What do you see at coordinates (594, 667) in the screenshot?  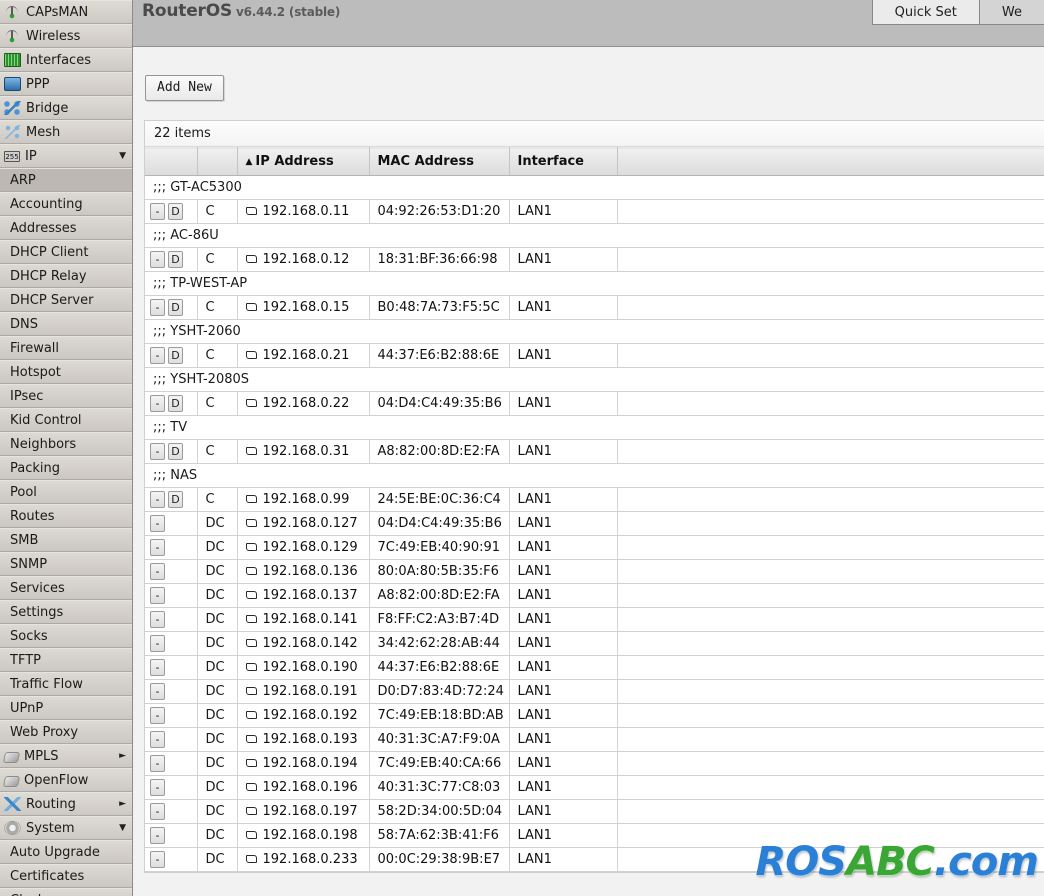 I see `table-row: - DC 192.168.0.190 44:37:E6:B2:88:6E LAN1` at bounding box center [594, 667].